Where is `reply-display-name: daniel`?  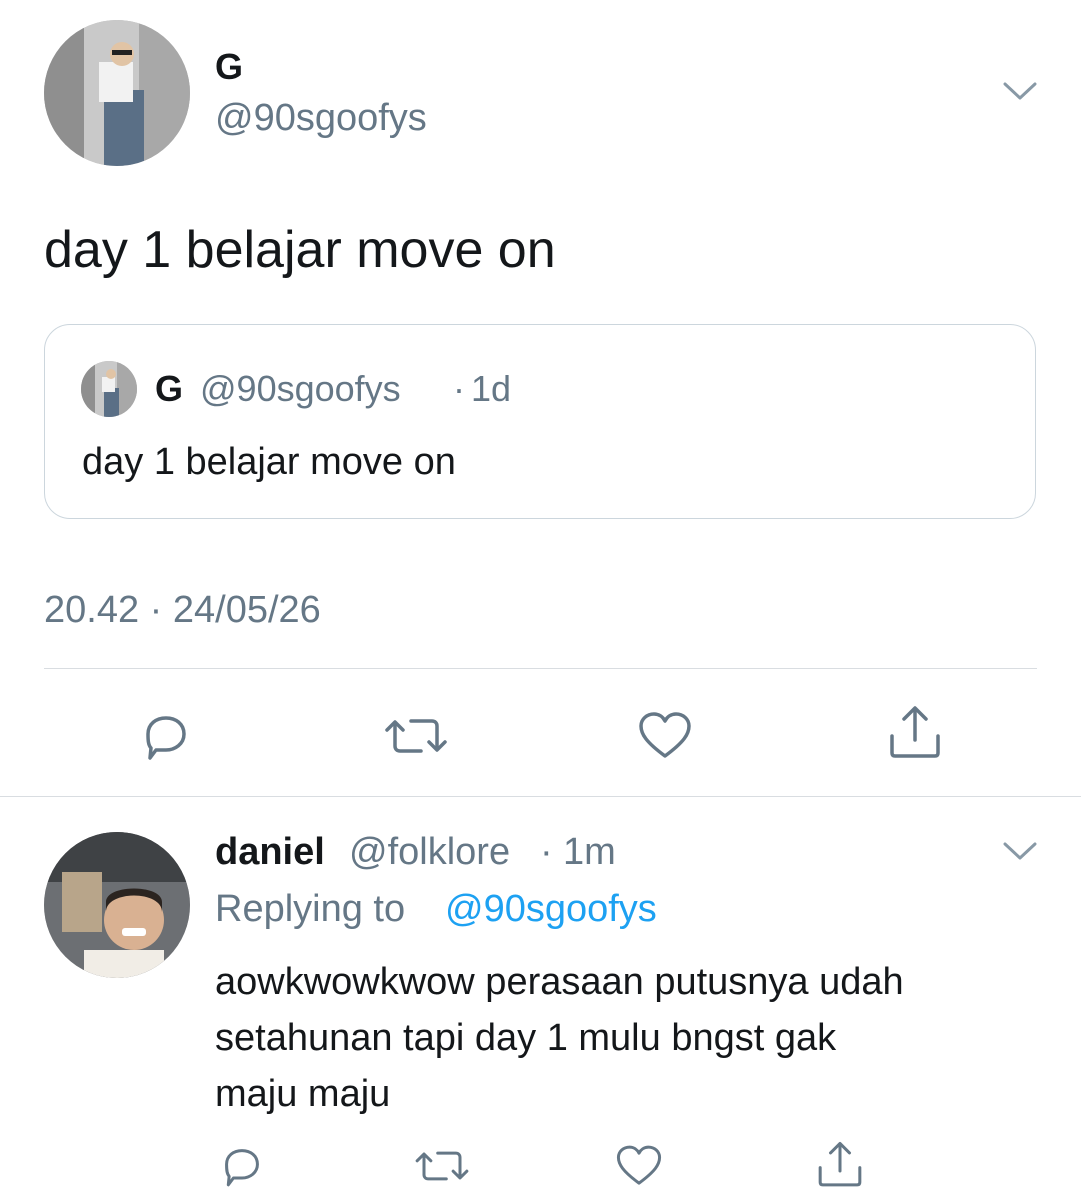
reply-display-name: daniel is located at coordinates (270, 852).